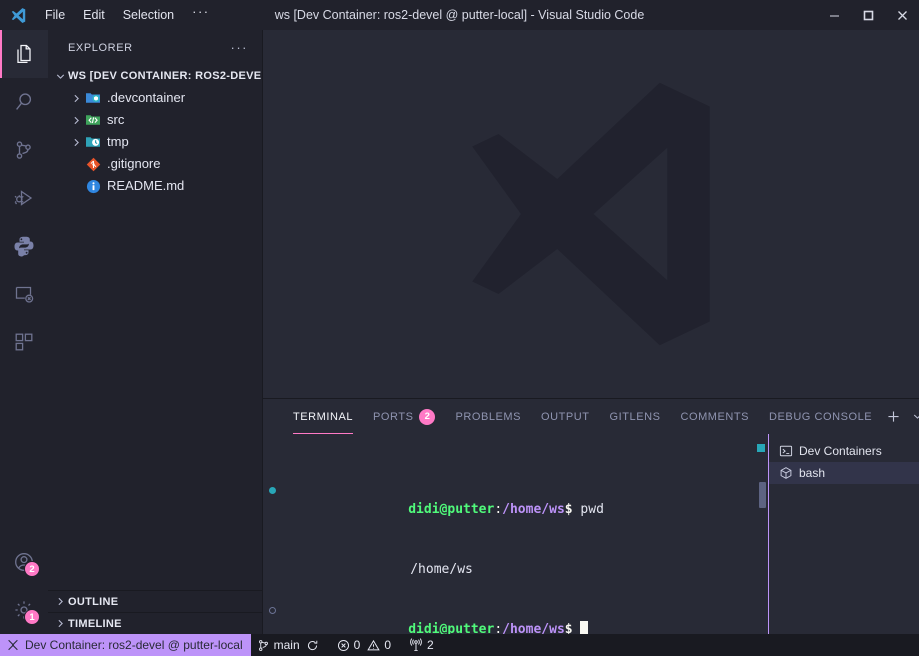  Describe the element at coordinates (416, 645) in the screenshot. I see `radio-tower-icon` at that location.